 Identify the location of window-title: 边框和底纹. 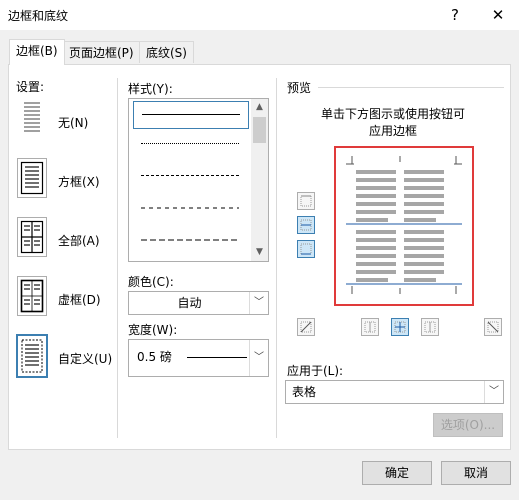
(38, 16).